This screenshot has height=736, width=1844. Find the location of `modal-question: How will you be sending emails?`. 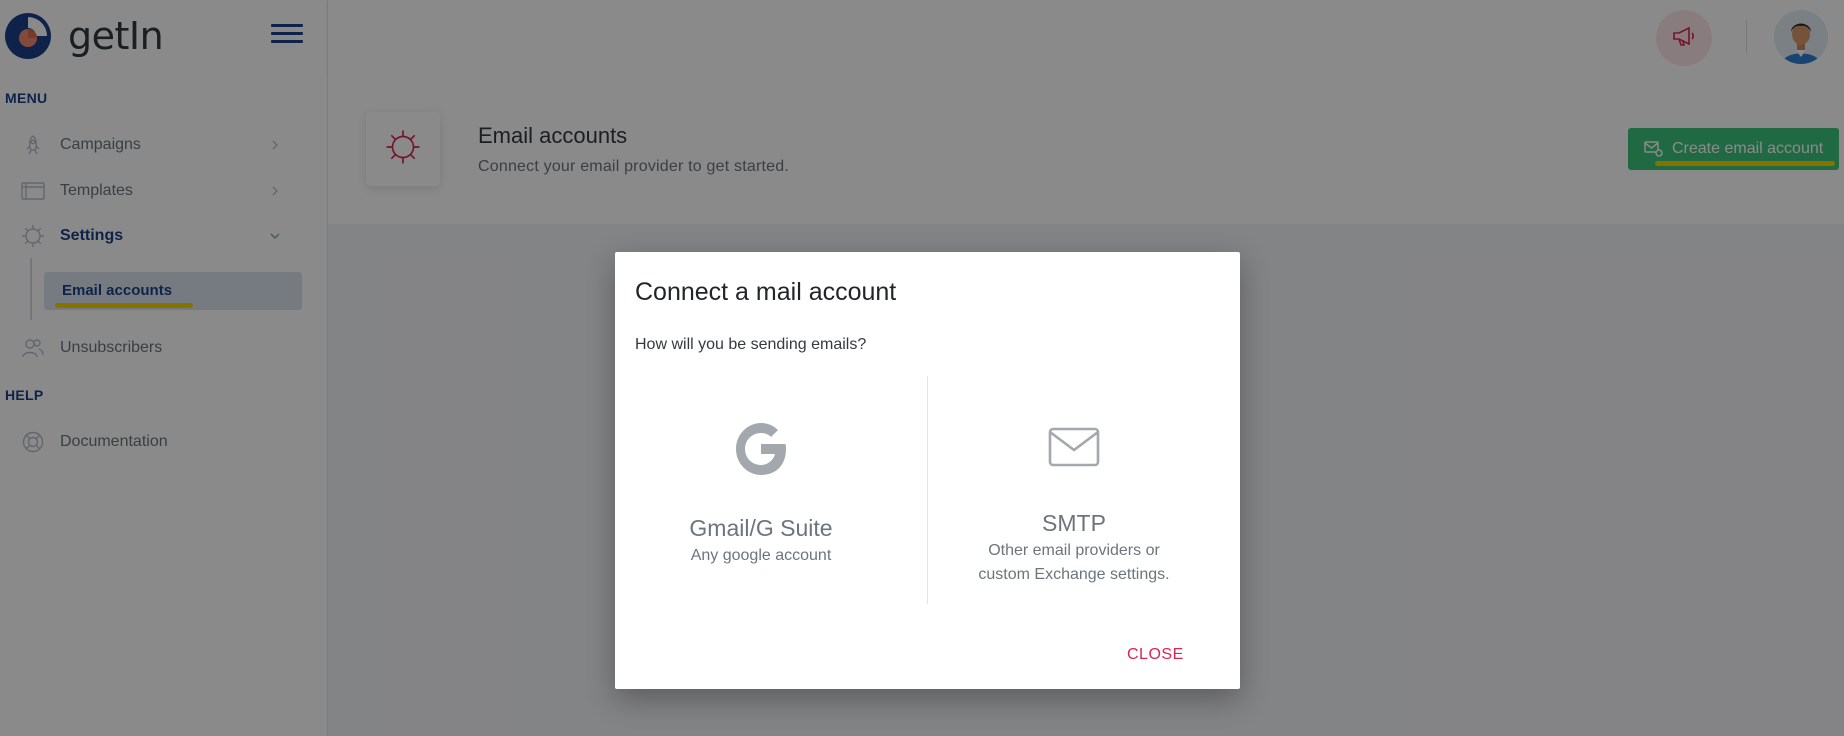

modal-question: How will you be sending emails? is located at coordinates (751, 344).